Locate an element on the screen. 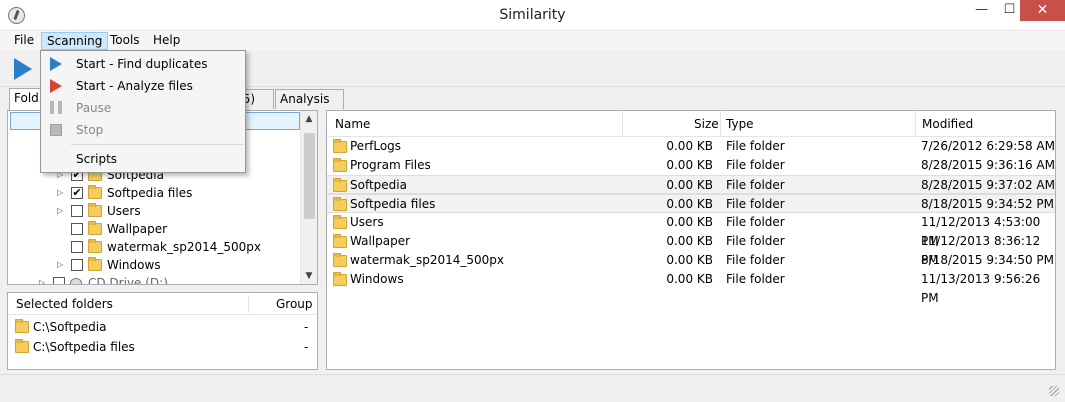 The width and height of the screenshot is (1065, 402). tree-item: watermak_sp2014_500px is located at coordinates (154, 247).